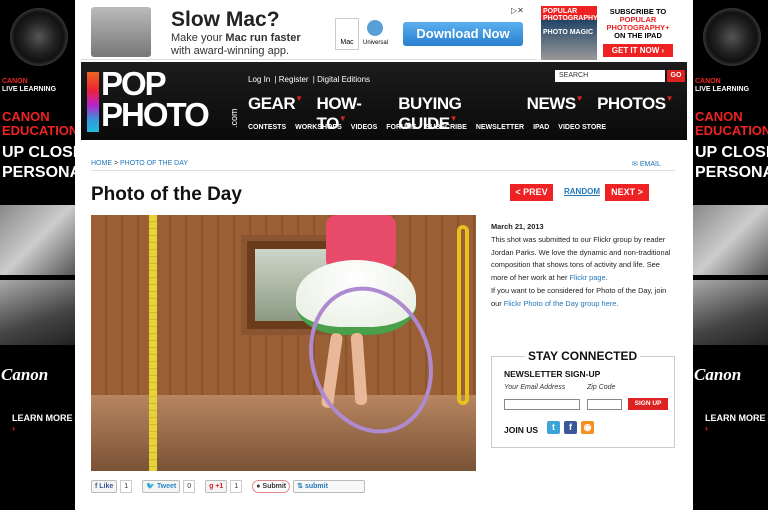 The image size is (768, 510). I want to click on facebook-like-button: f Like, so click(104, 486).